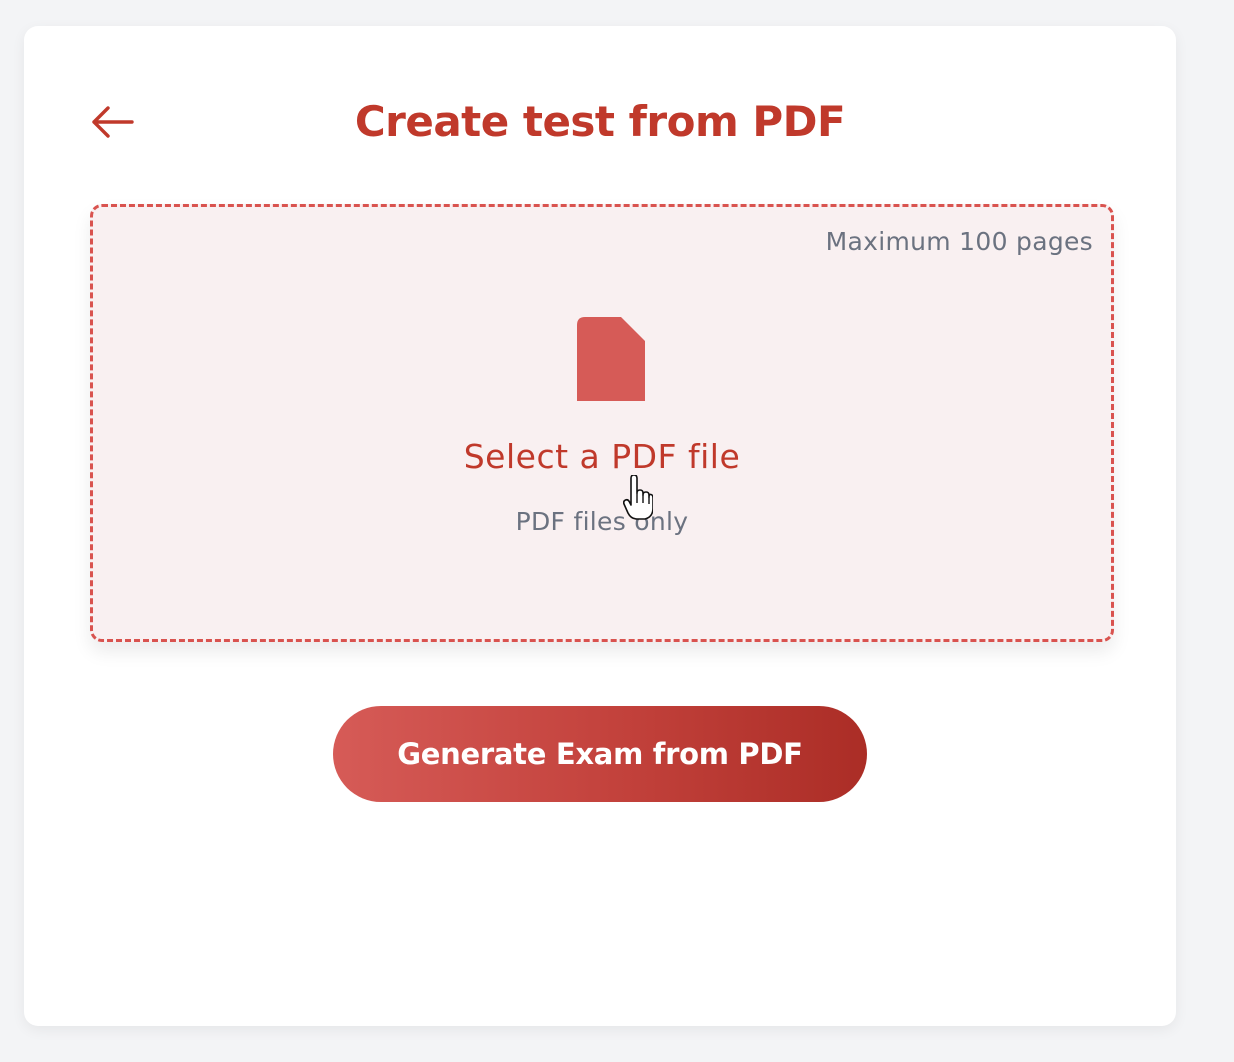 The image size is (1234, 1062). I want to click on page-title: Create test from PDF, so click(600, 121).